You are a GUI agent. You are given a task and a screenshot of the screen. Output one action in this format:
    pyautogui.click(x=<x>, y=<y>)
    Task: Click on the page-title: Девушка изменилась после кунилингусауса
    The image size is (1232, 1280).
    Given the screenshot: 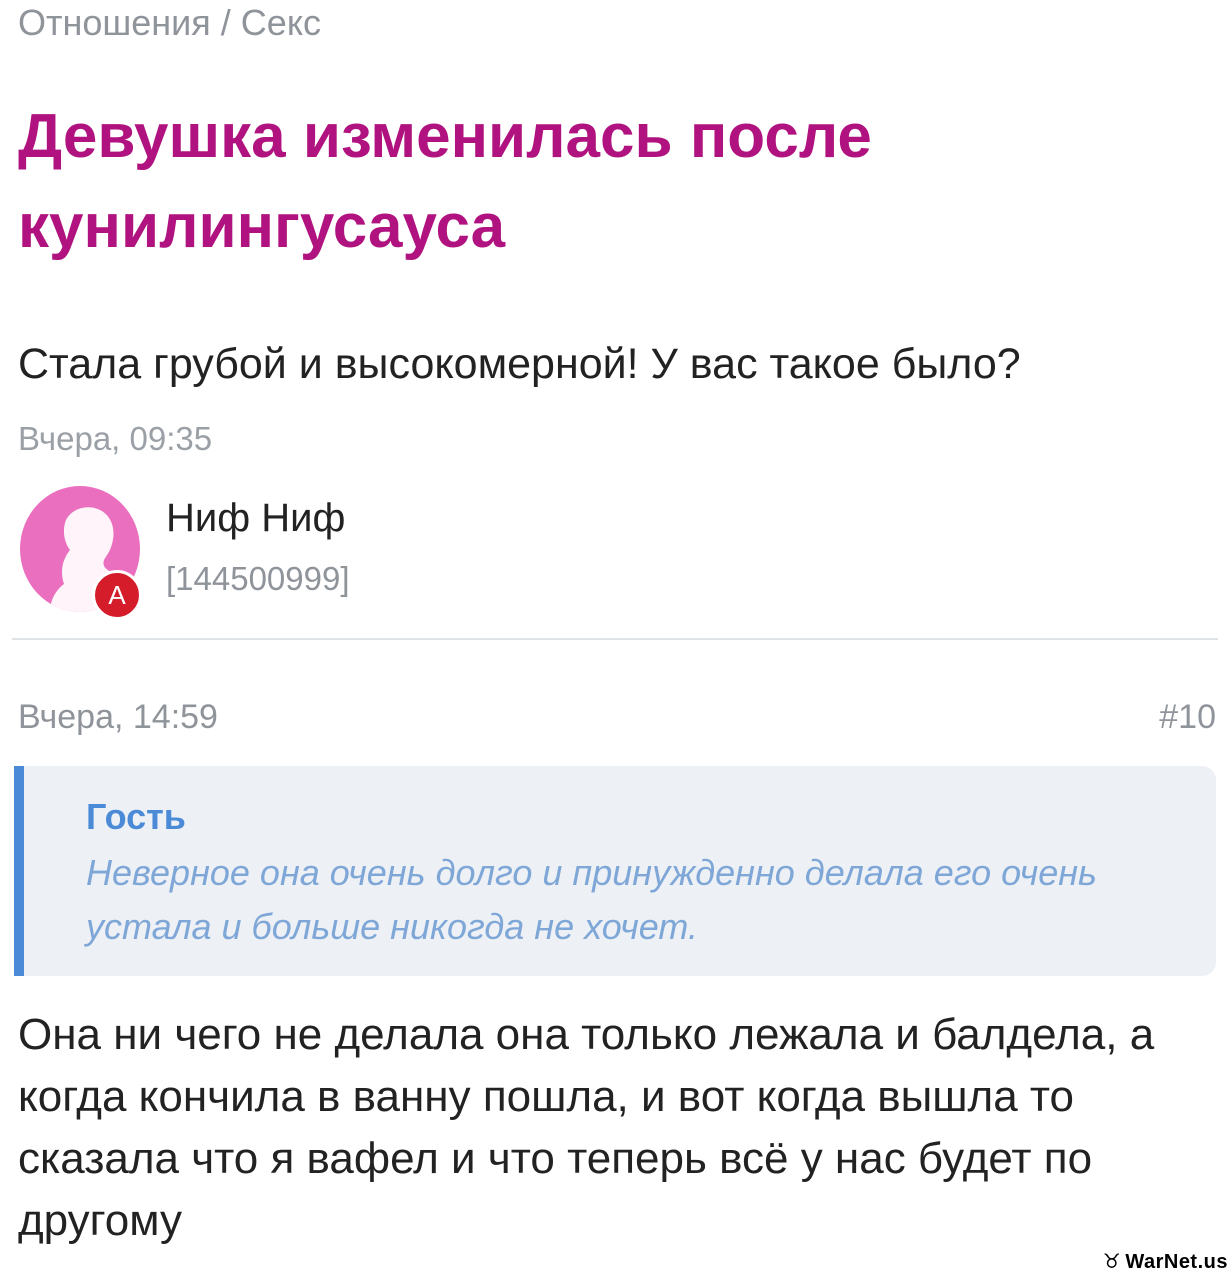 What is the action you would take?
    pyautogui.click(x=445, y=181)
    